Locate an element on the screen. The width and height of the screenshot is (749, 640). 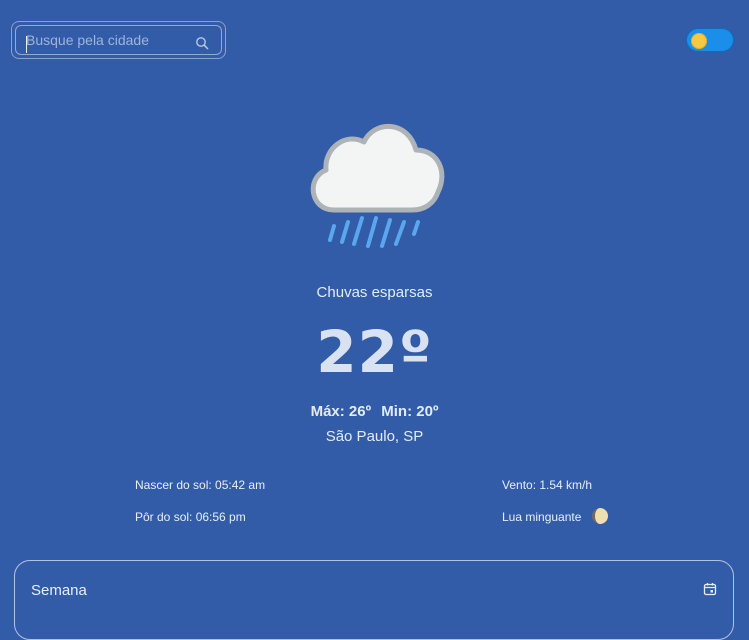
rain-cloud-icon is located at coordinates (377, 186).